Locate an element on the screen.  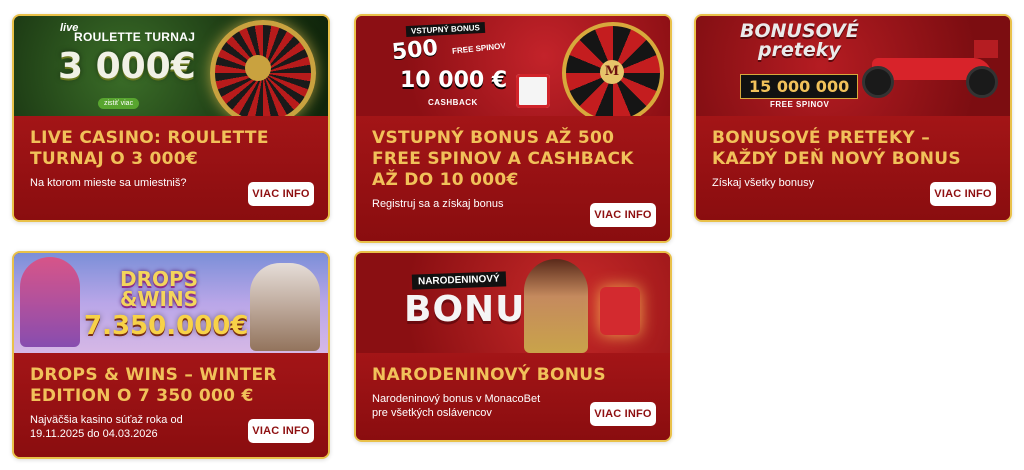
banner-drops-wins-logo: DROPS &WINS is located at coordinates (159, 289).